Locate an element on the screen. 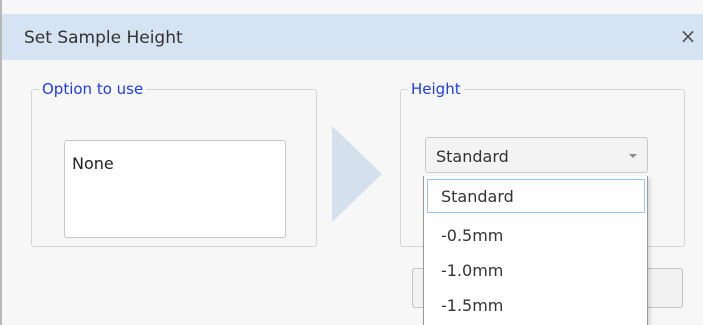 This screenshot has height=325, width=703. option-to-use-label: Option to use is located at coordinates (93, 89).